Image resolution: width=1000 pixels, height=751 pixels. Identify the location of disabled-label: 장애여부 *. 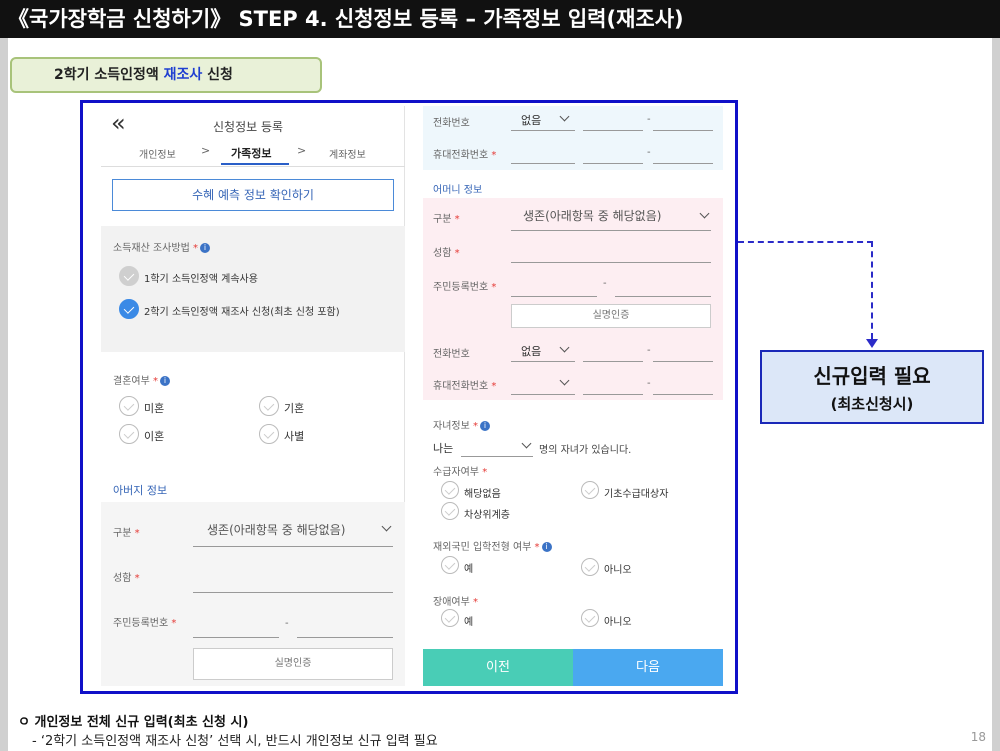
(455, 602).